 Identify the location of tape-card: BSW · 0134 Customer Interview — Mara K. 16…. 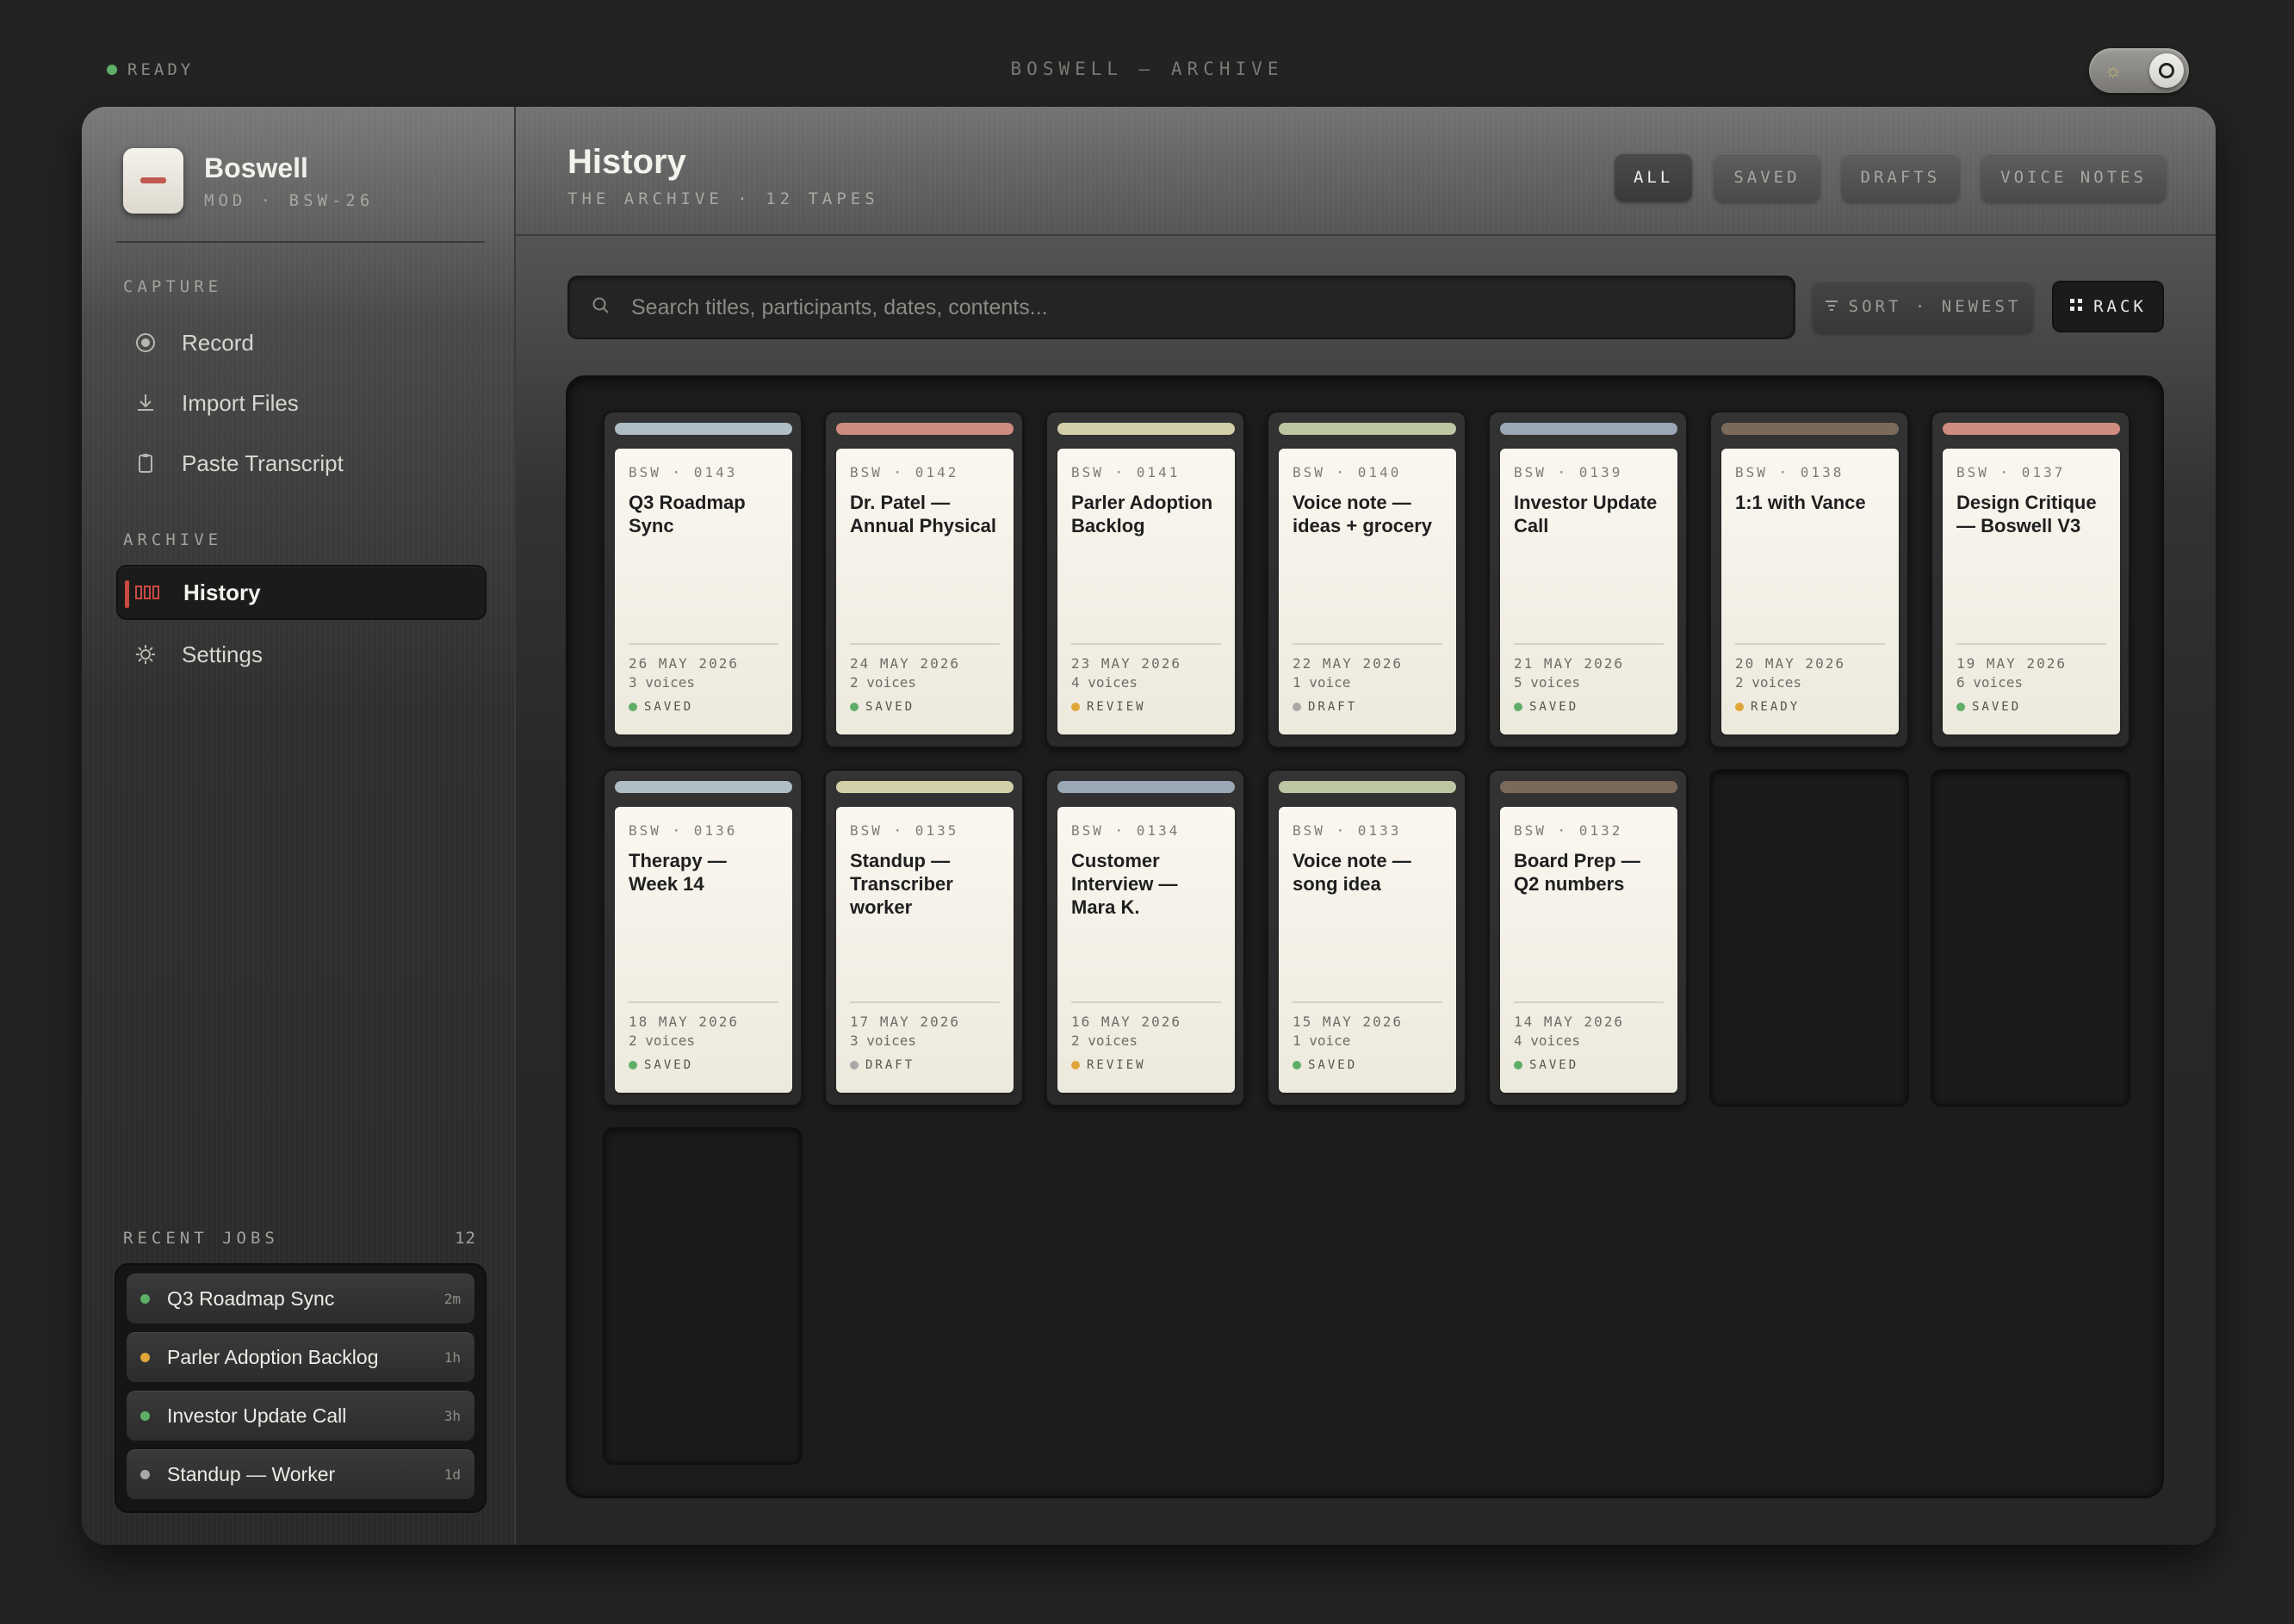
(1145, 937).